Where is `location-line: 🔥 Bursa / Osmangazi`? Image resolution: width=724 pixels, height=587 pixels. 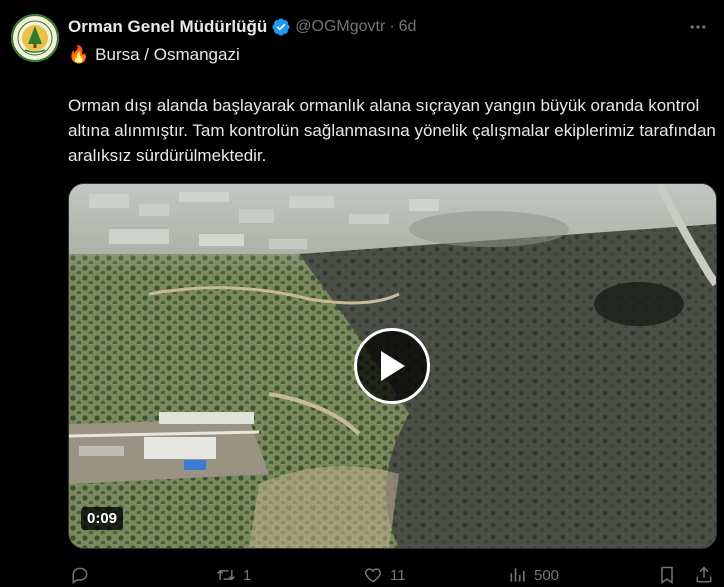
location-line: 🔥 Bursa / Osmangazi is located at coordinates (154, 55).